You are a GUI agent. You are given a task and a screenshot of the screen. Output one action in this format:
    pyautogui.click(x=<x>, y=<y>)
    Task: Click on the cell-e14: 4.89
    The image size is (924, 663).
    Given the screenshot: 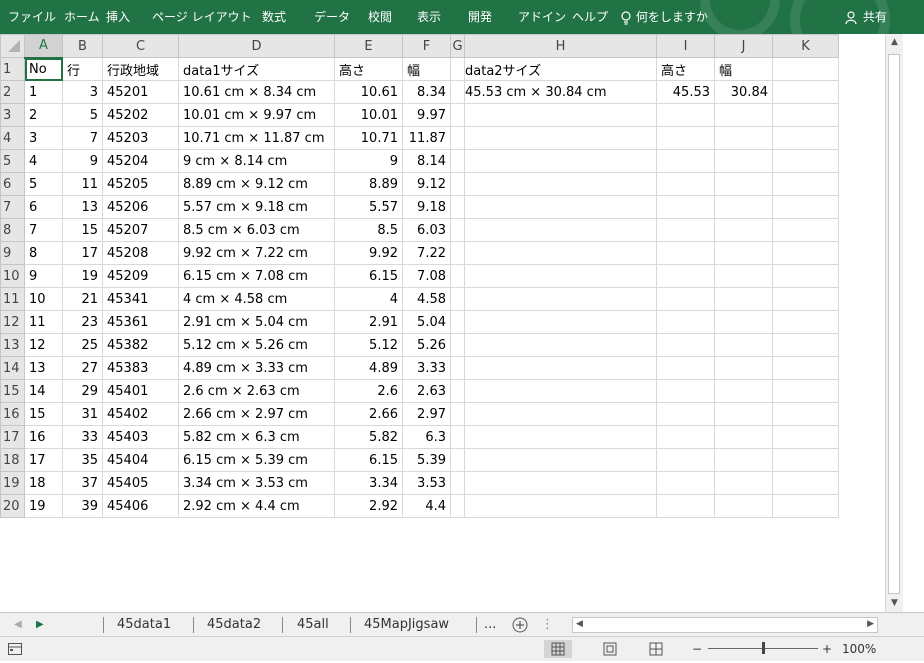 What is the action you would take?
    pyautogui.click(x=368, y=368)
    